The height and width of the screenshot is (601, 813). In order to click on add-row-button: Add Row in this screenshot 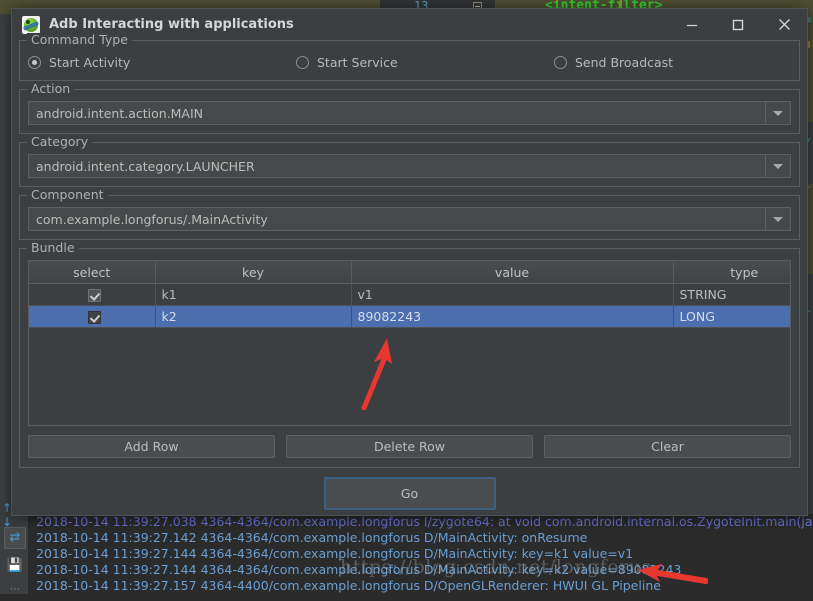, I will do `click(151, 446)`.